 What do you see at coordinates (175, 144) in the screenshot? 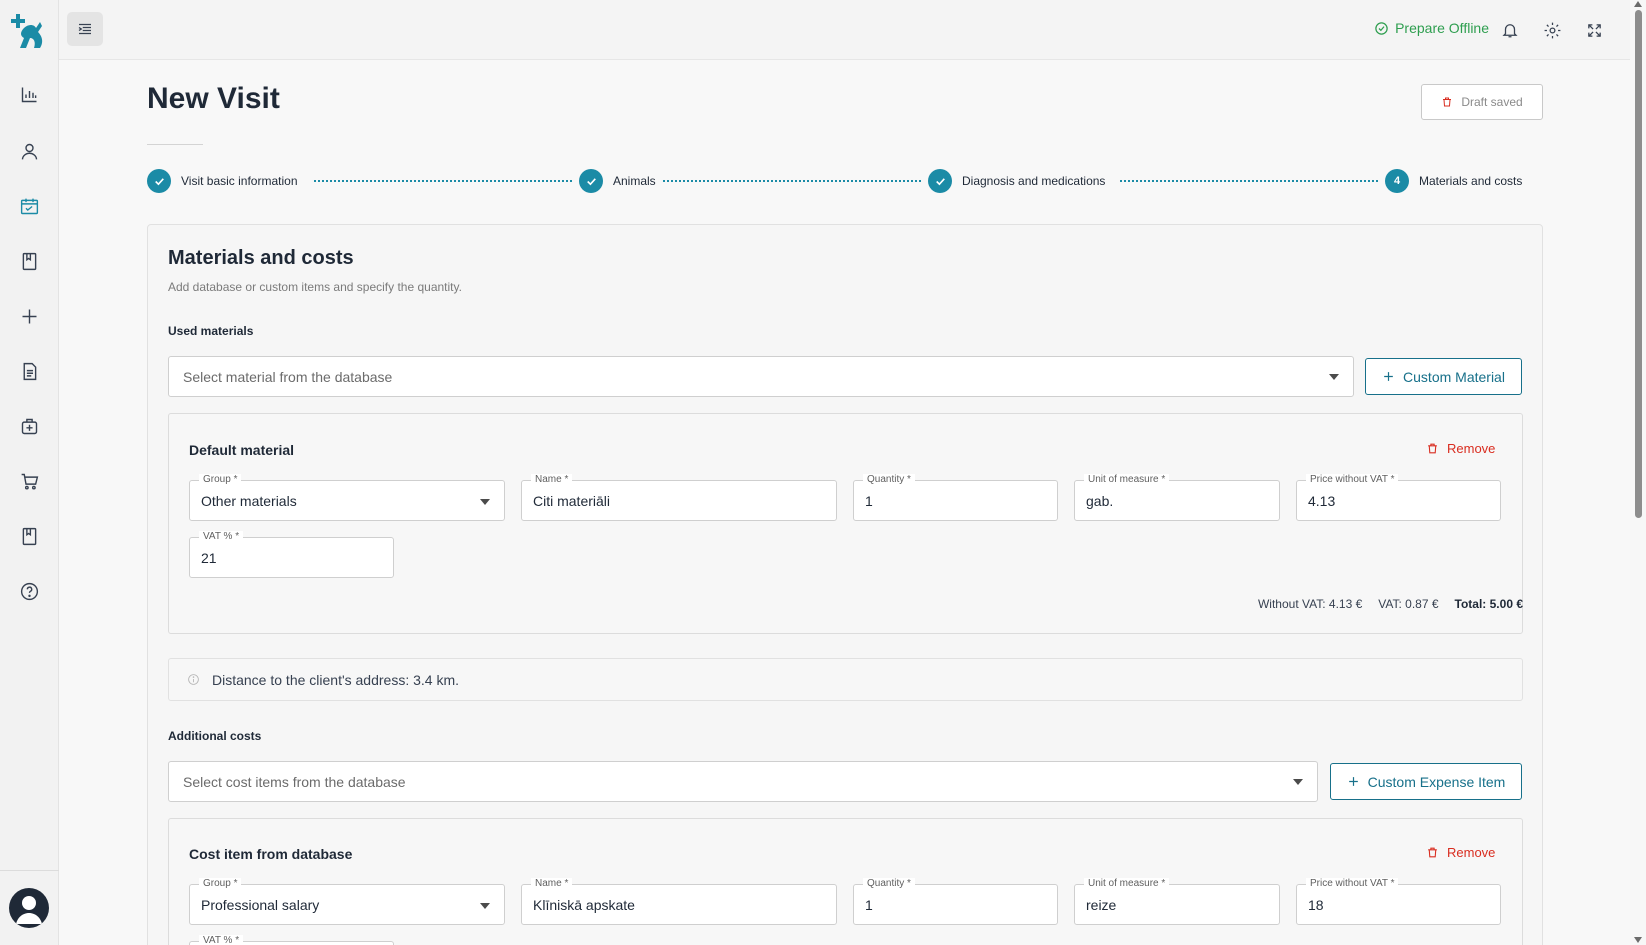
I see `title-underline` at bounding box center [175, 144].